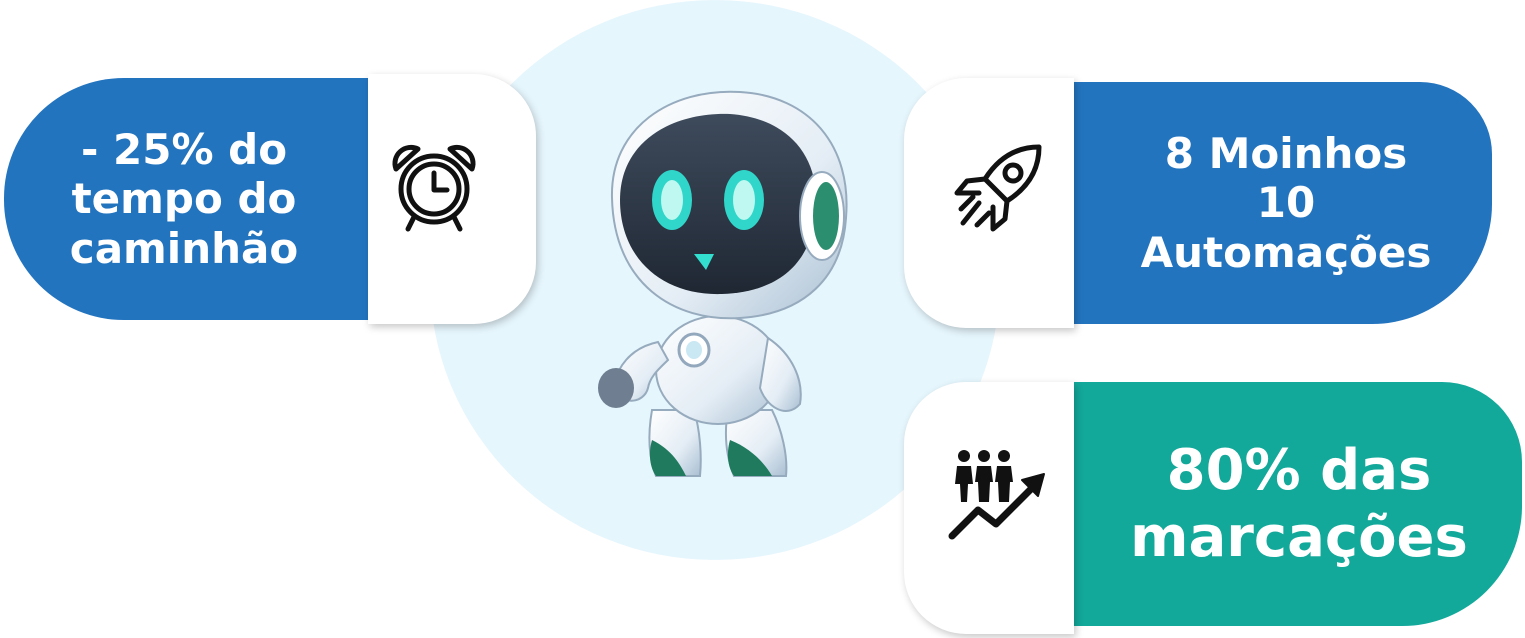  What do you see at coordinates (1286, 202) in the screenshot?
I see `stat-mills-automations-label: 8 Moinhos 10 Automações` at bounding box center [1286, 202].